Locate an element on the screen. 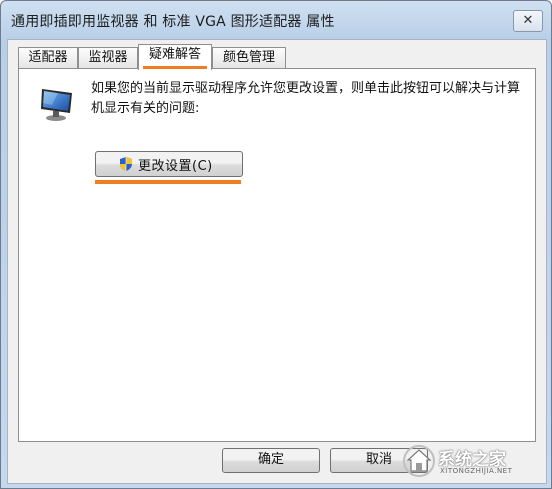  tab-color-management: 颜色管理 is located at coordinates (249, 57).